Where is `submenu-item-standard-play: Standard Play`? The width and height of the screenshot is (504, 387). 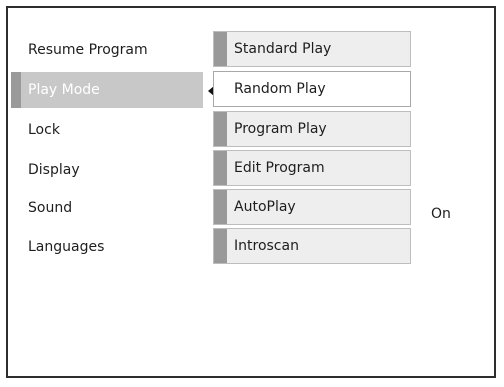
submenu-item-standard-play: Standard Play is located at coordinates (312, 49).